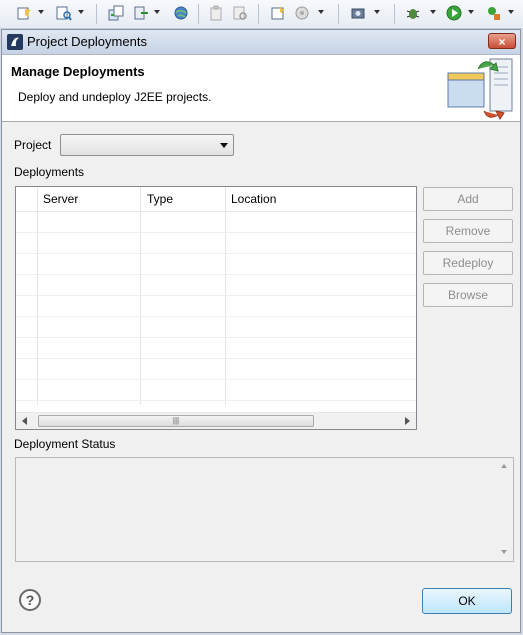  I want to click on table-header: Server Type Location, so click(216, 199).